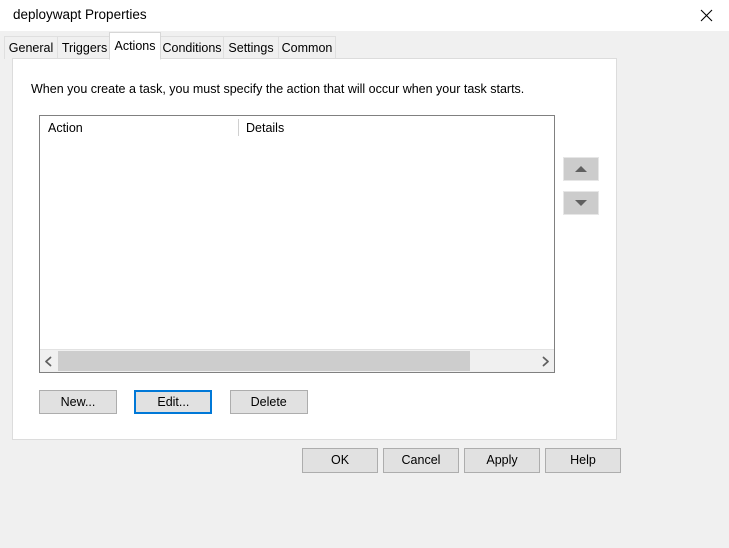 The width and height of the screenshot is (729, 548). What do you see at coordinates (364, 15) in the screenshot?
I see `title-bar: deploywapt Properties` at bounding box center [364, 15].